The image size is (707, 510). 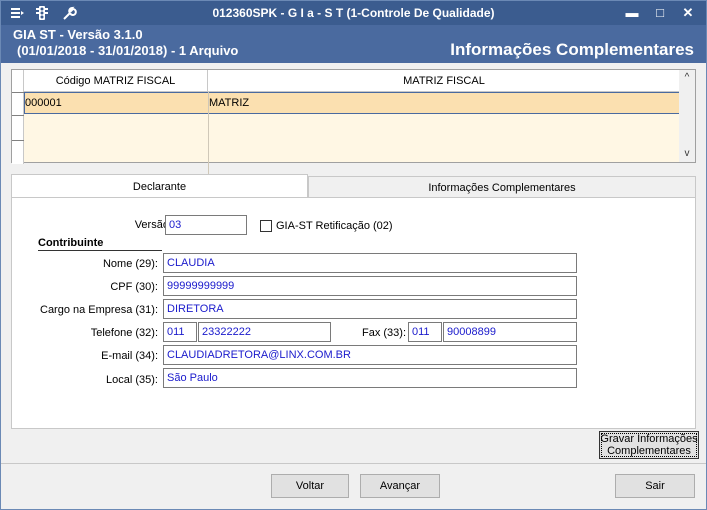 I want to click on telefone-label: Telefone (32):, so click(x=124, y=333).